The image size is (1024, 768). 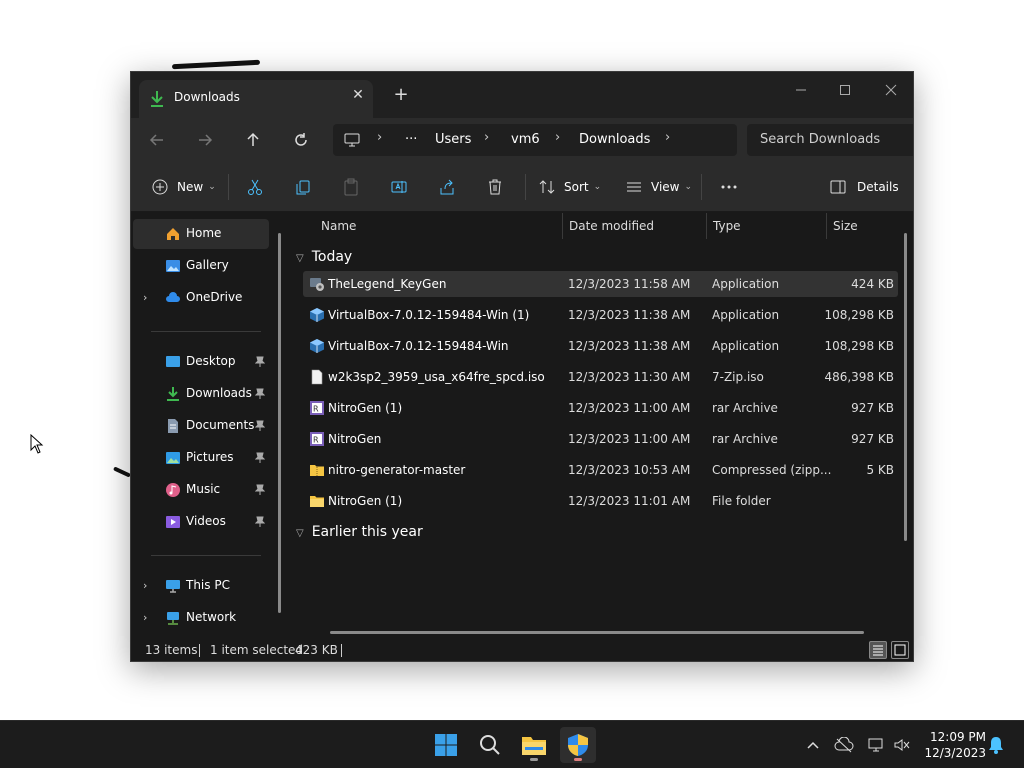 What do you see at coordinates (845, 90) in the screenshot?
I see `maximize-button` at bounding box center [845, 90].